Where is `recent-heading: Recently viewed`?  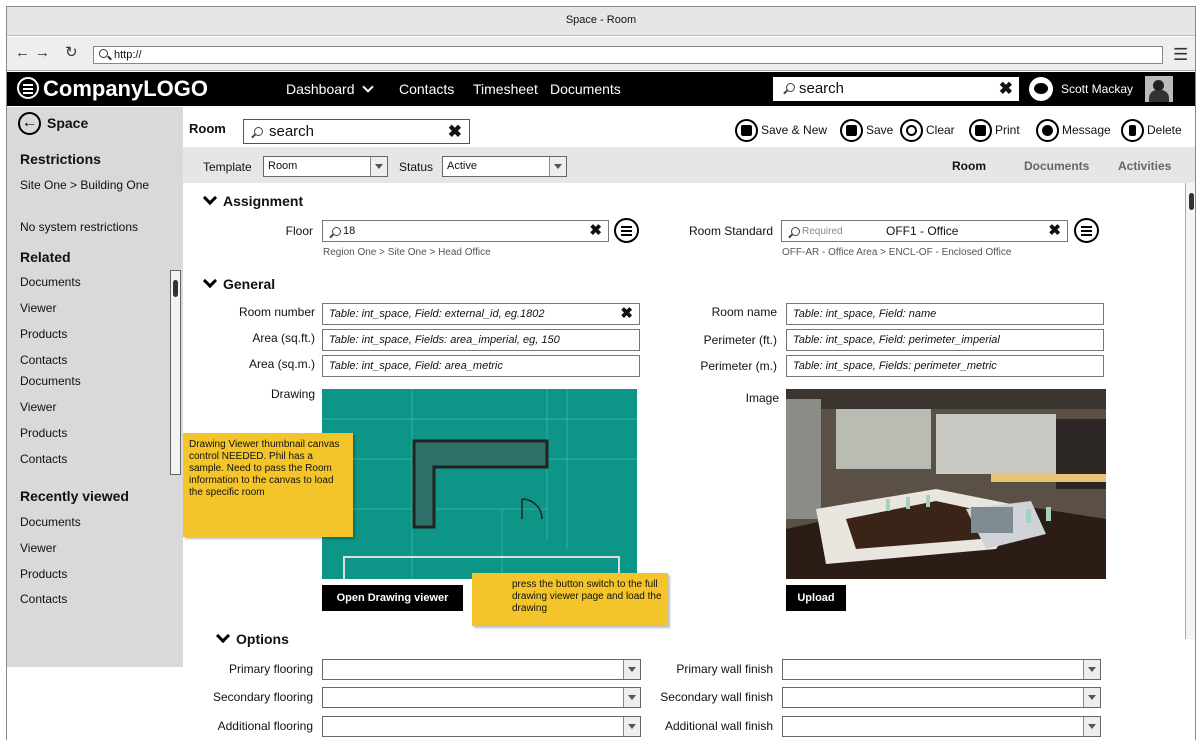 recent-heading: Recently viewed is located at coordinates (74, 496).